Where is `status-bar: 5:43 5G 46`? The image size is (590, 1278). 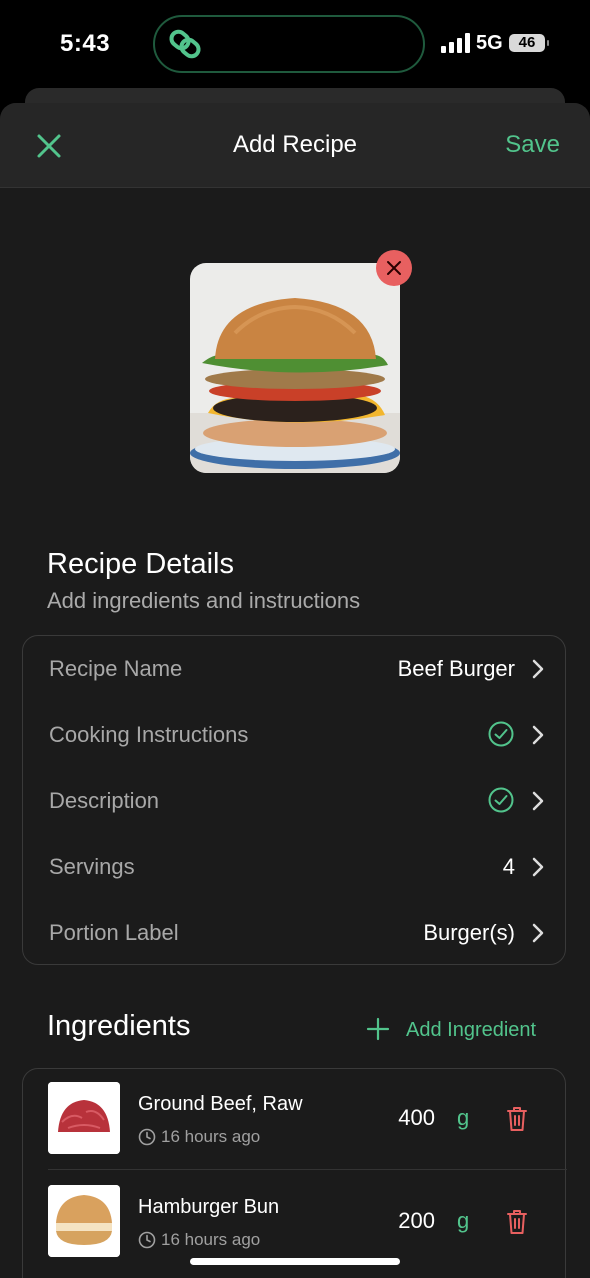 status-bar: 5:43 5G 46 is located at coordinates (295, 45).